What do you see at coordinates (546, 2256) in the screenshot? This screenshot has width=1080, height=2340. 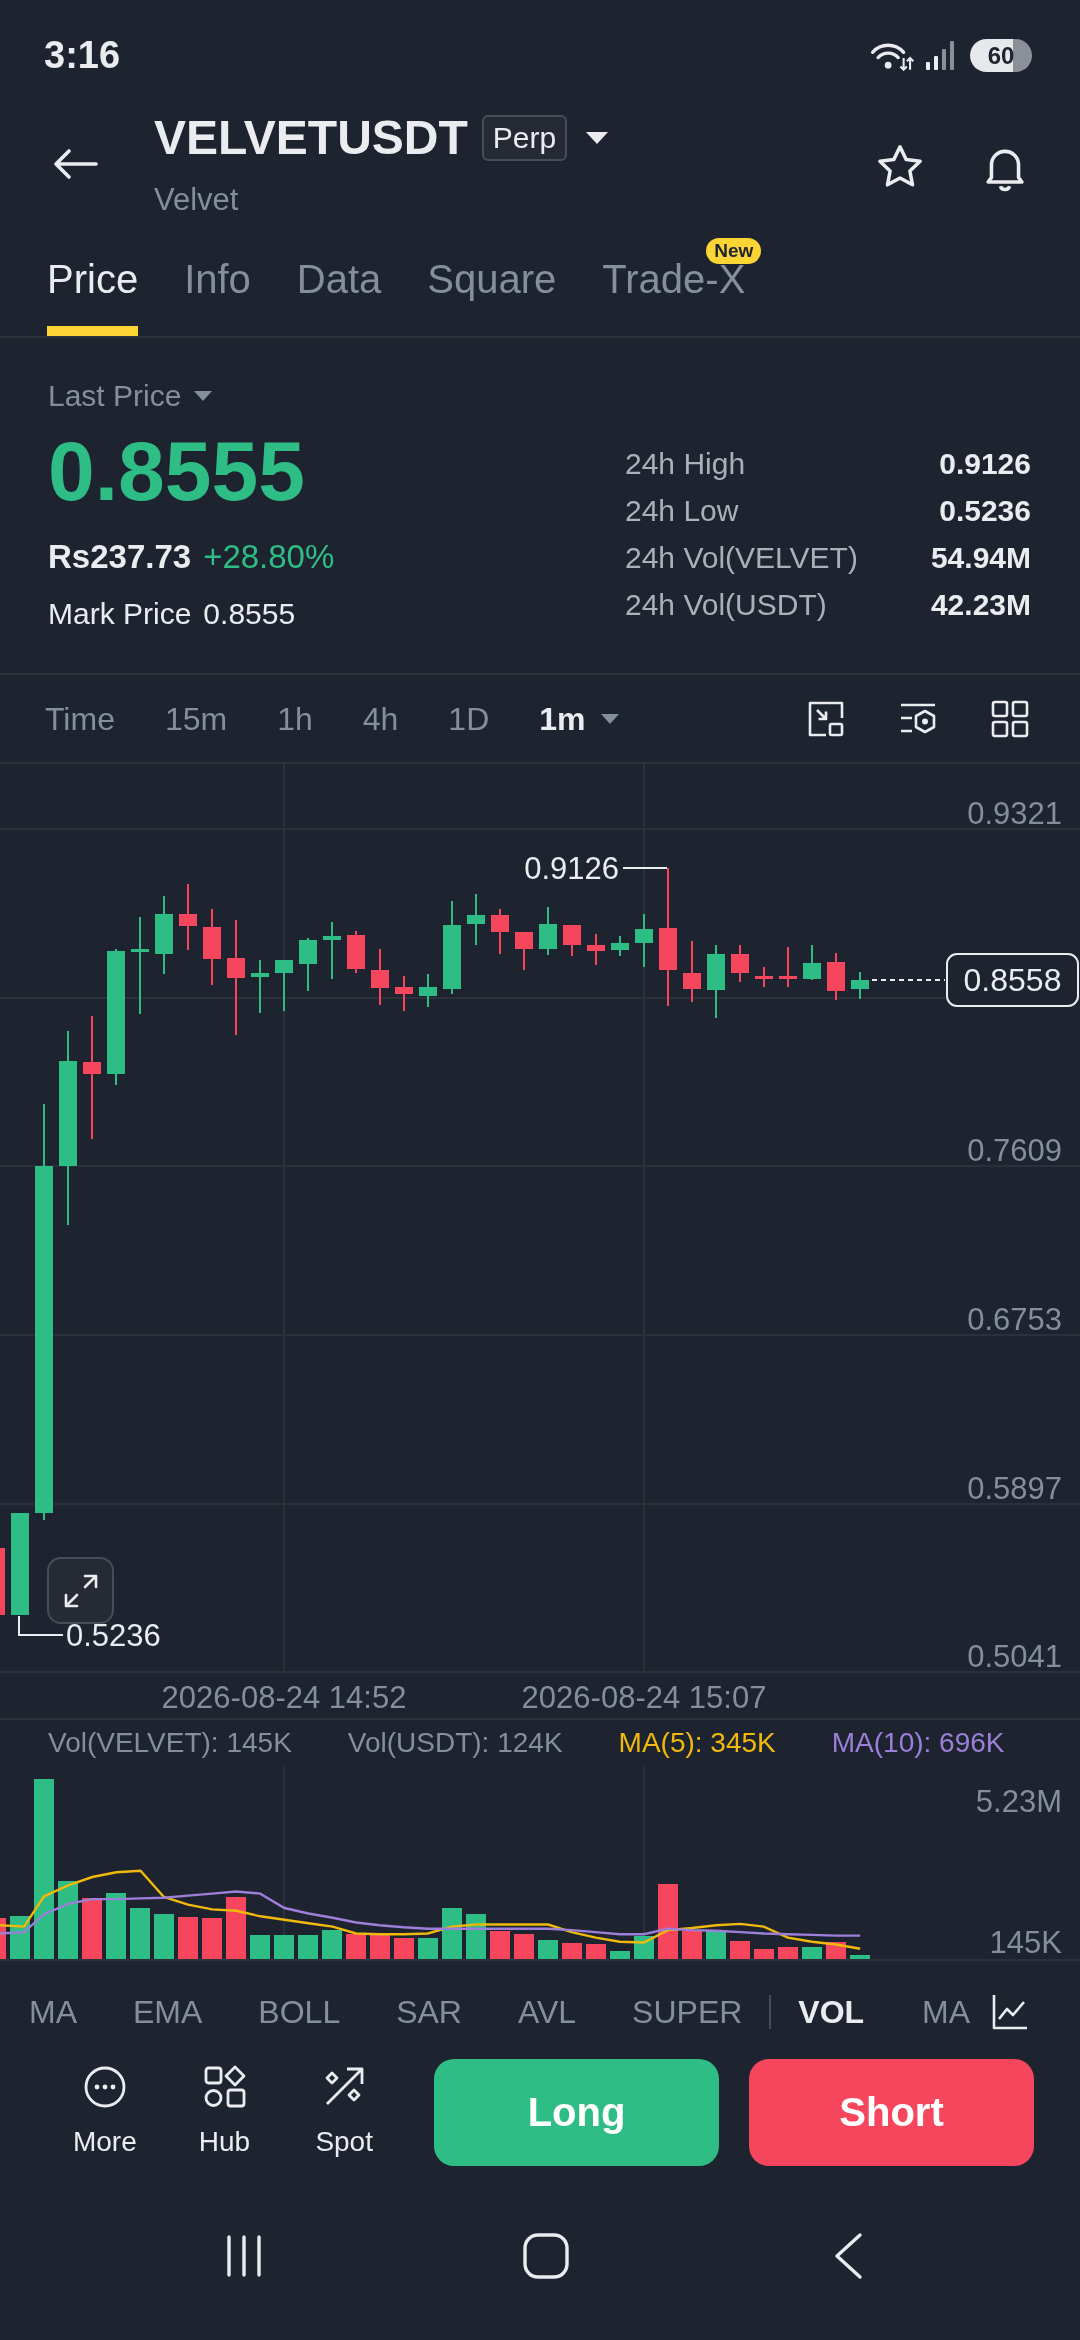 I see `home-icon` at bounding box center [546, 2256].